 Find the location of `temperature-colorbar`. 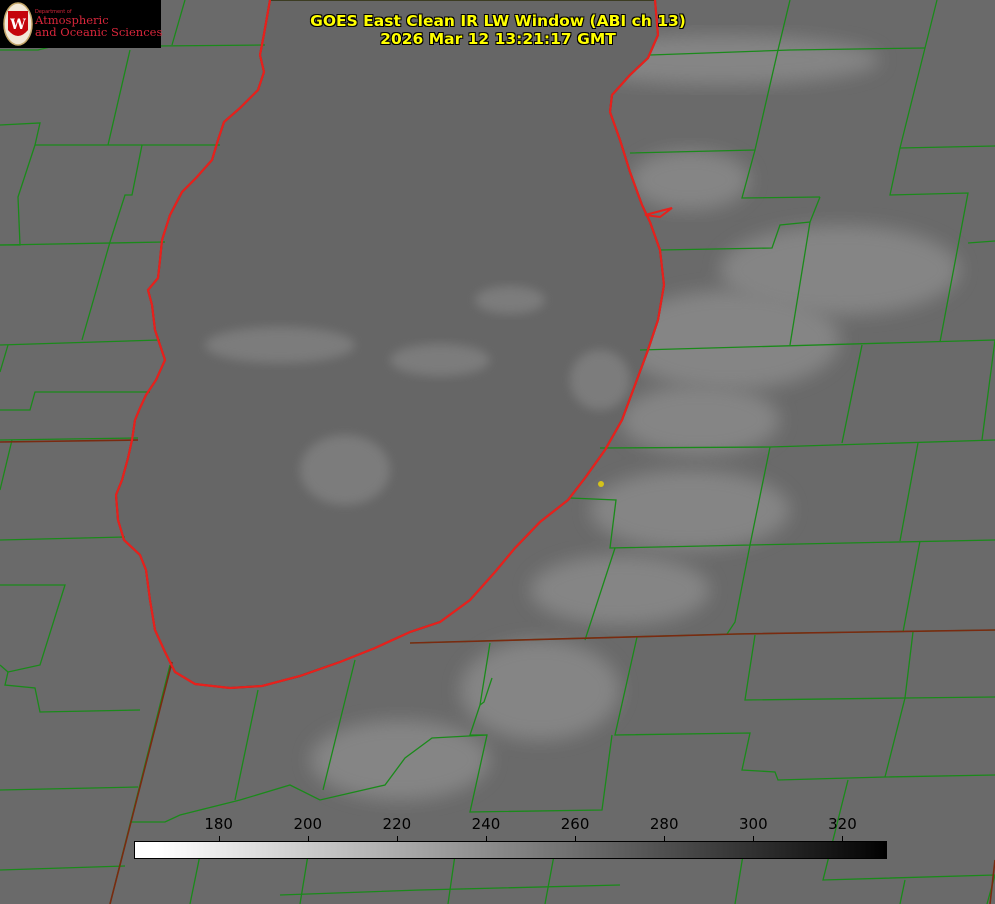

temperature-colorbar is located at coordinates (510, 850).